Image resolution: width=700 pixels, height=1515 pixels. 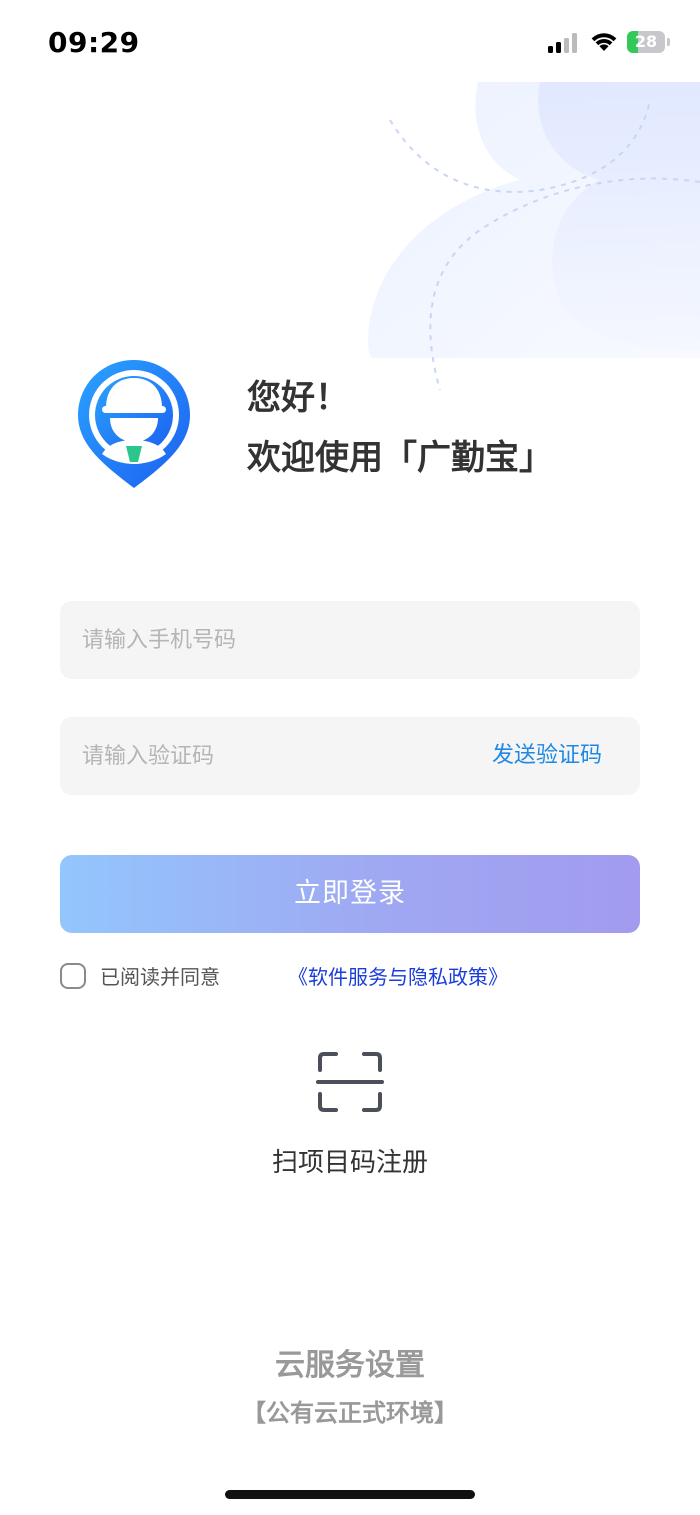 I want to click on agreement-text: 已阅读并同意, so click(x=160, y=977).